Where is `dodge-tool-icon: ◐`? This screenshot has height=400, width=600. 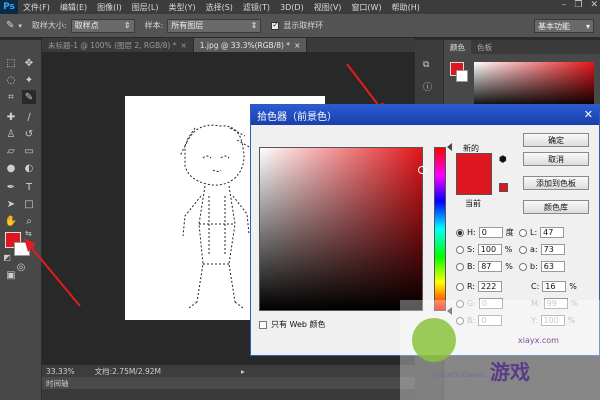 dodge-tool-icon: ◐ is located at coordinates (29, 168).